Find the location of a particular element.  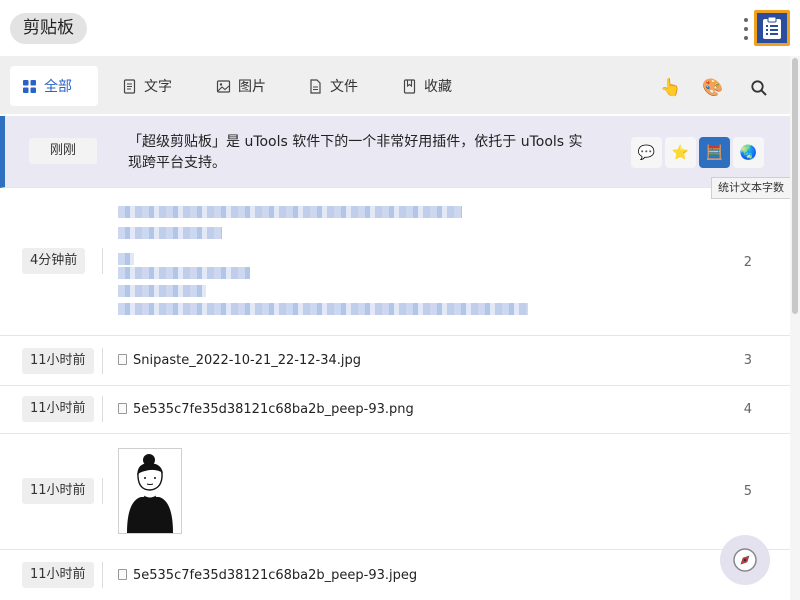

clipboard-app-icon is located at coordinates (772, 28).